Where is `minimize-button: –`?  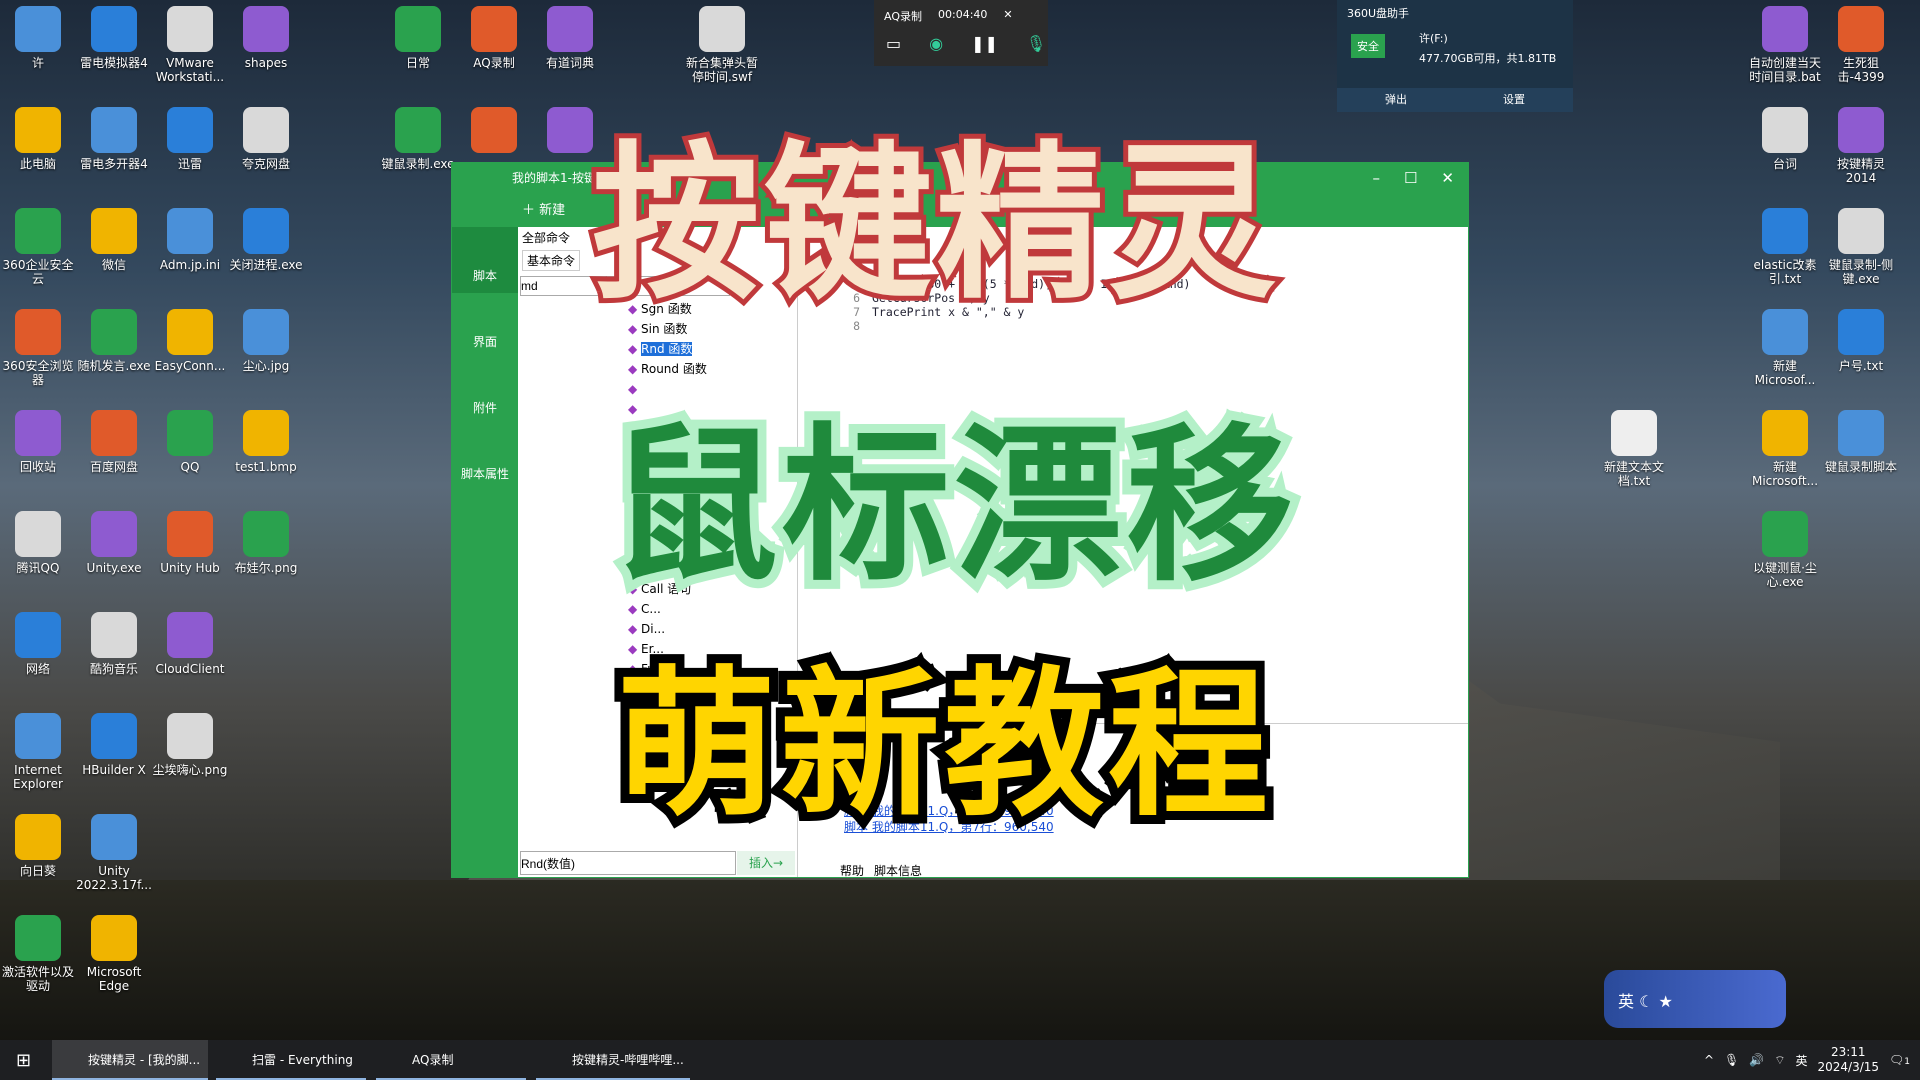
minimize-button: – is located at coordinates (1376, 178).